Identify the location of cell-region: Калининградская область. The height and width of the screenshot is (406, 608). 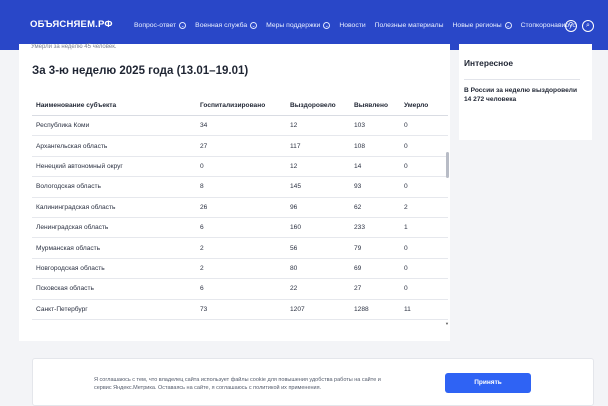
(76, 207).